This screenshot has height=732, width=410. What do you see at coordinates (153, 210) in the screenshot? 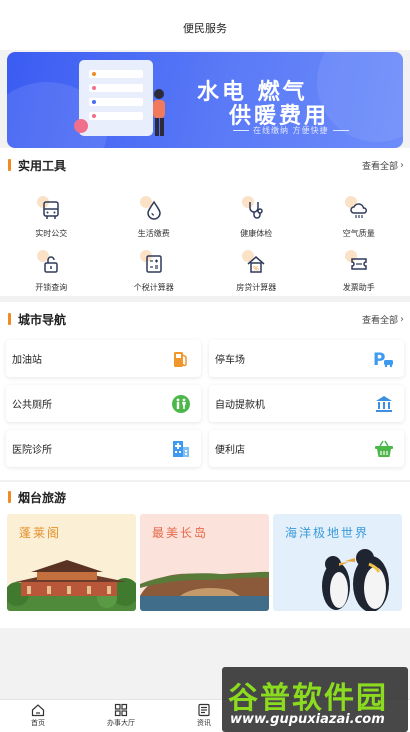
I see `water-drop-icon` at bounding box center [153, 210].